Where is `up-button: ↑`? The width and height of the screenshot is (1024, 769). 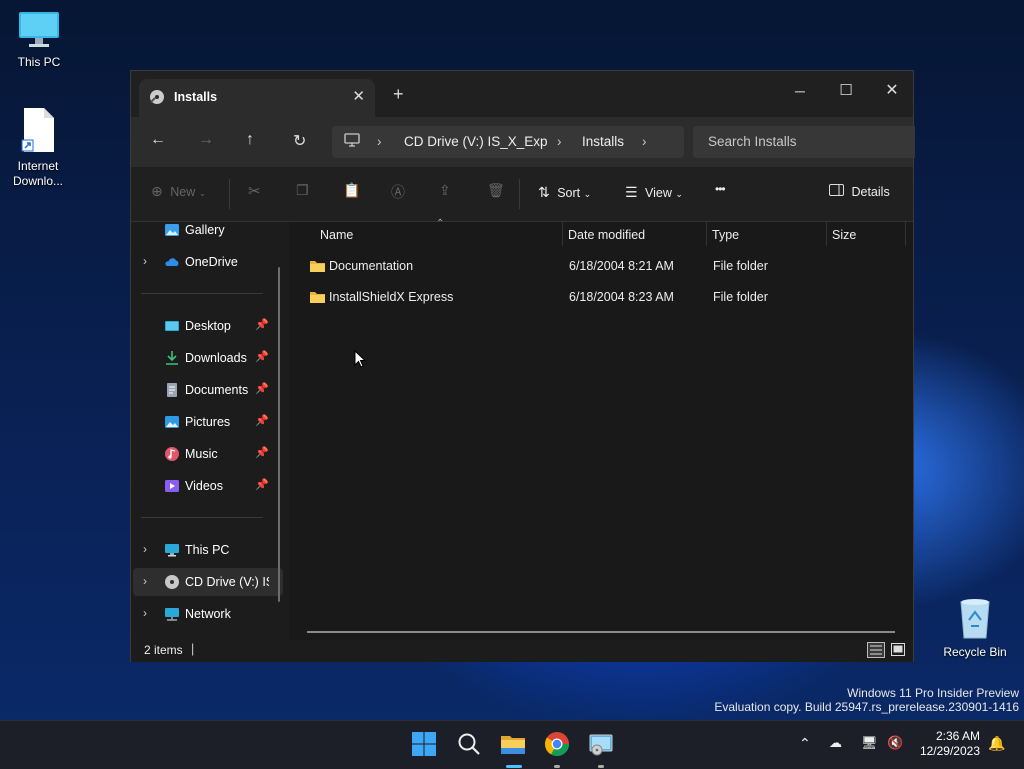
up-button: ↑ is located at coordinates (250, 140).